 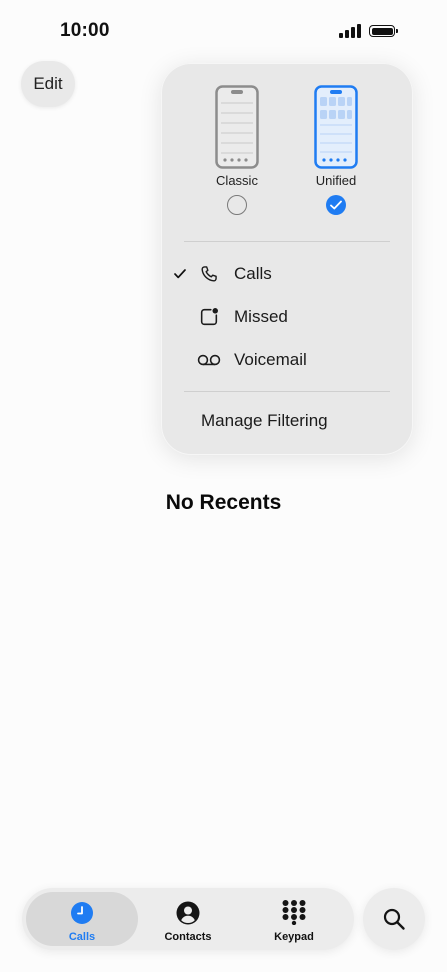 What do you see at coordinates (368, 31) in the screenshot?
I see `status-icons` at bounding box center [368, 31].